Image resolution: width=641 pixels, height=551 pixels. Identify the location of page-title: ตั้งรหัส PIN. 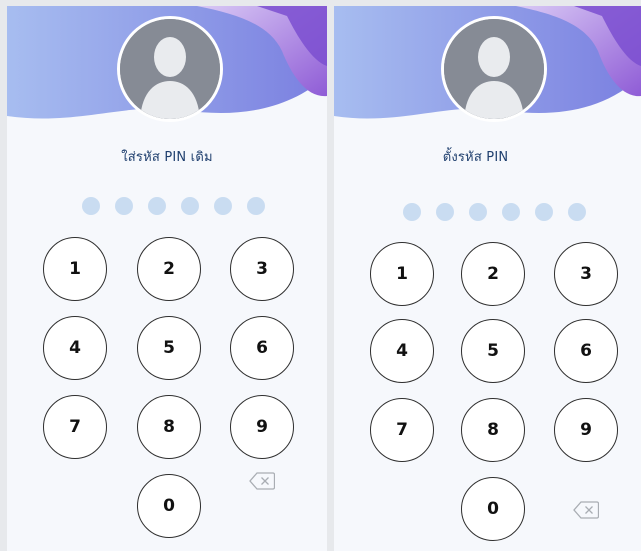
(475, 157).